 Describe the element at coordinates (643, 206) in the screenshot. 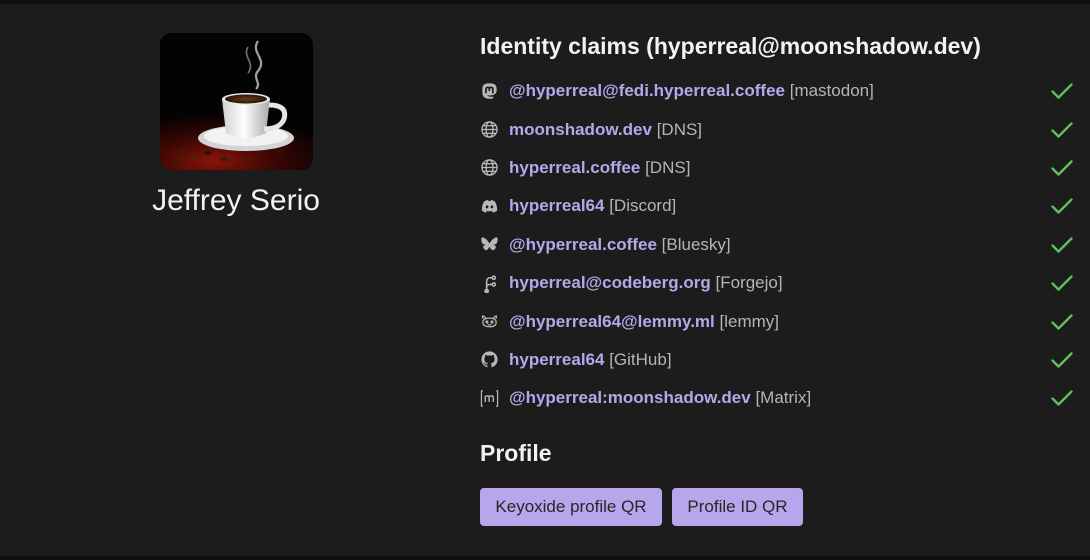

I see `claim-service: [Discord]` at that location.